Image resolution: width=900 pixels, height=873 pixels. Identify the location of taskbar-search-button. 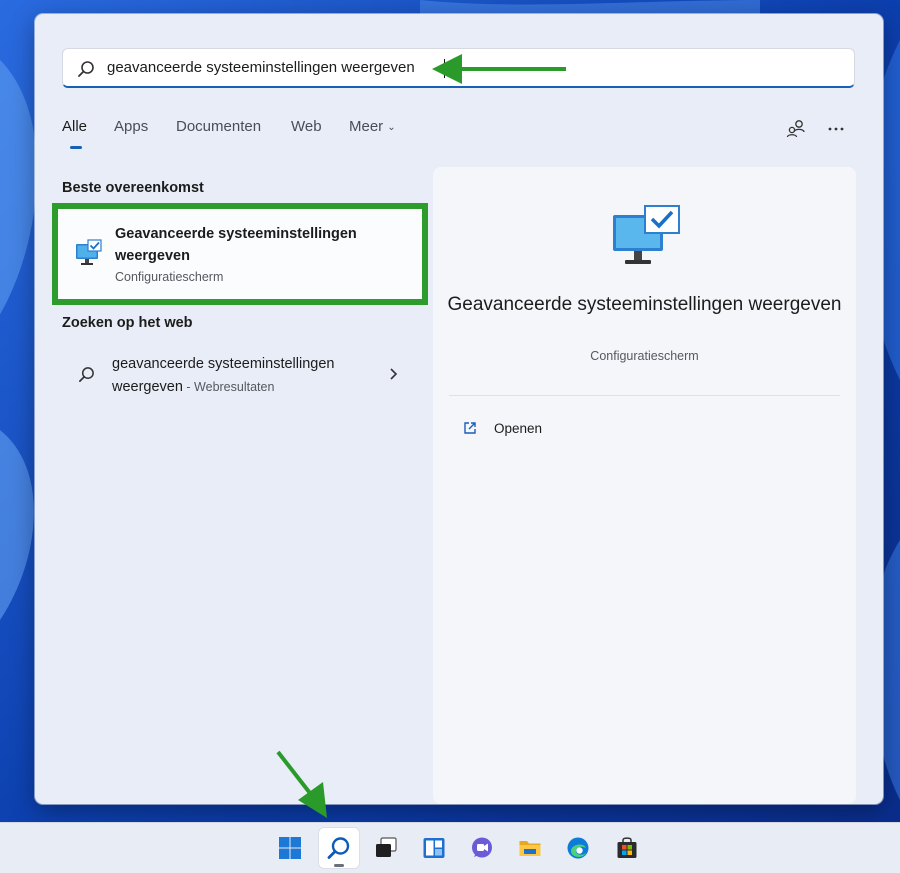
(339, 848).